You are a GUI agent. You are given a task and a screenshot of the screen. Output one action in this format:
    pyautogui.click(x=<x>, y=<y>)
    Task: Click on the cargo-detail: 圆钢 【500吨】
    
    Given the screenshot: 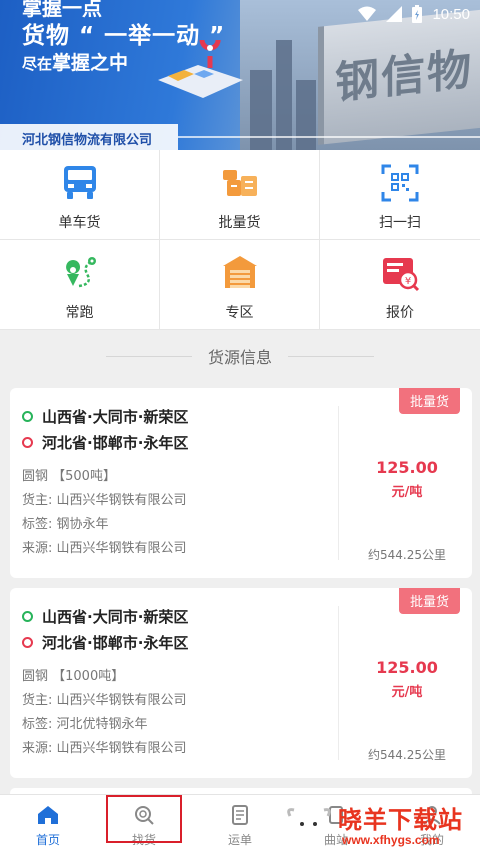 What is the action you would take?
    pyautogui.click(x=69, y=476)
    